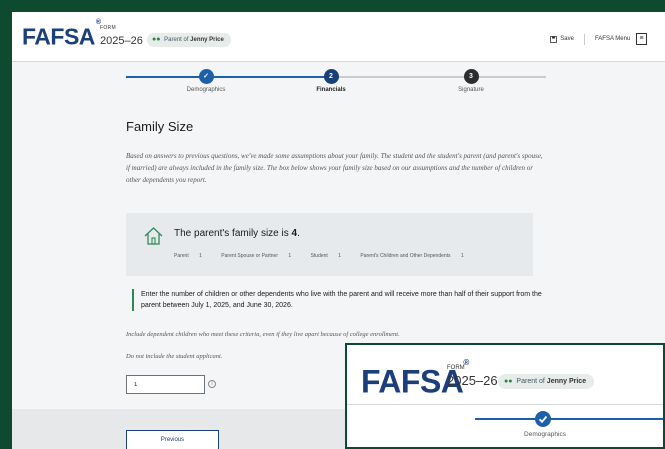  Describe the element at coordinates (231, 233) in the screenshot. I see `family-size-text: The parent's family size is` at that location.